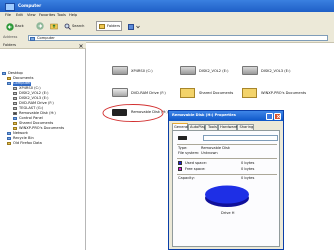  I want to click on dialog-title-bar: Removable Disk (H:) Properties, so click(226, 116).